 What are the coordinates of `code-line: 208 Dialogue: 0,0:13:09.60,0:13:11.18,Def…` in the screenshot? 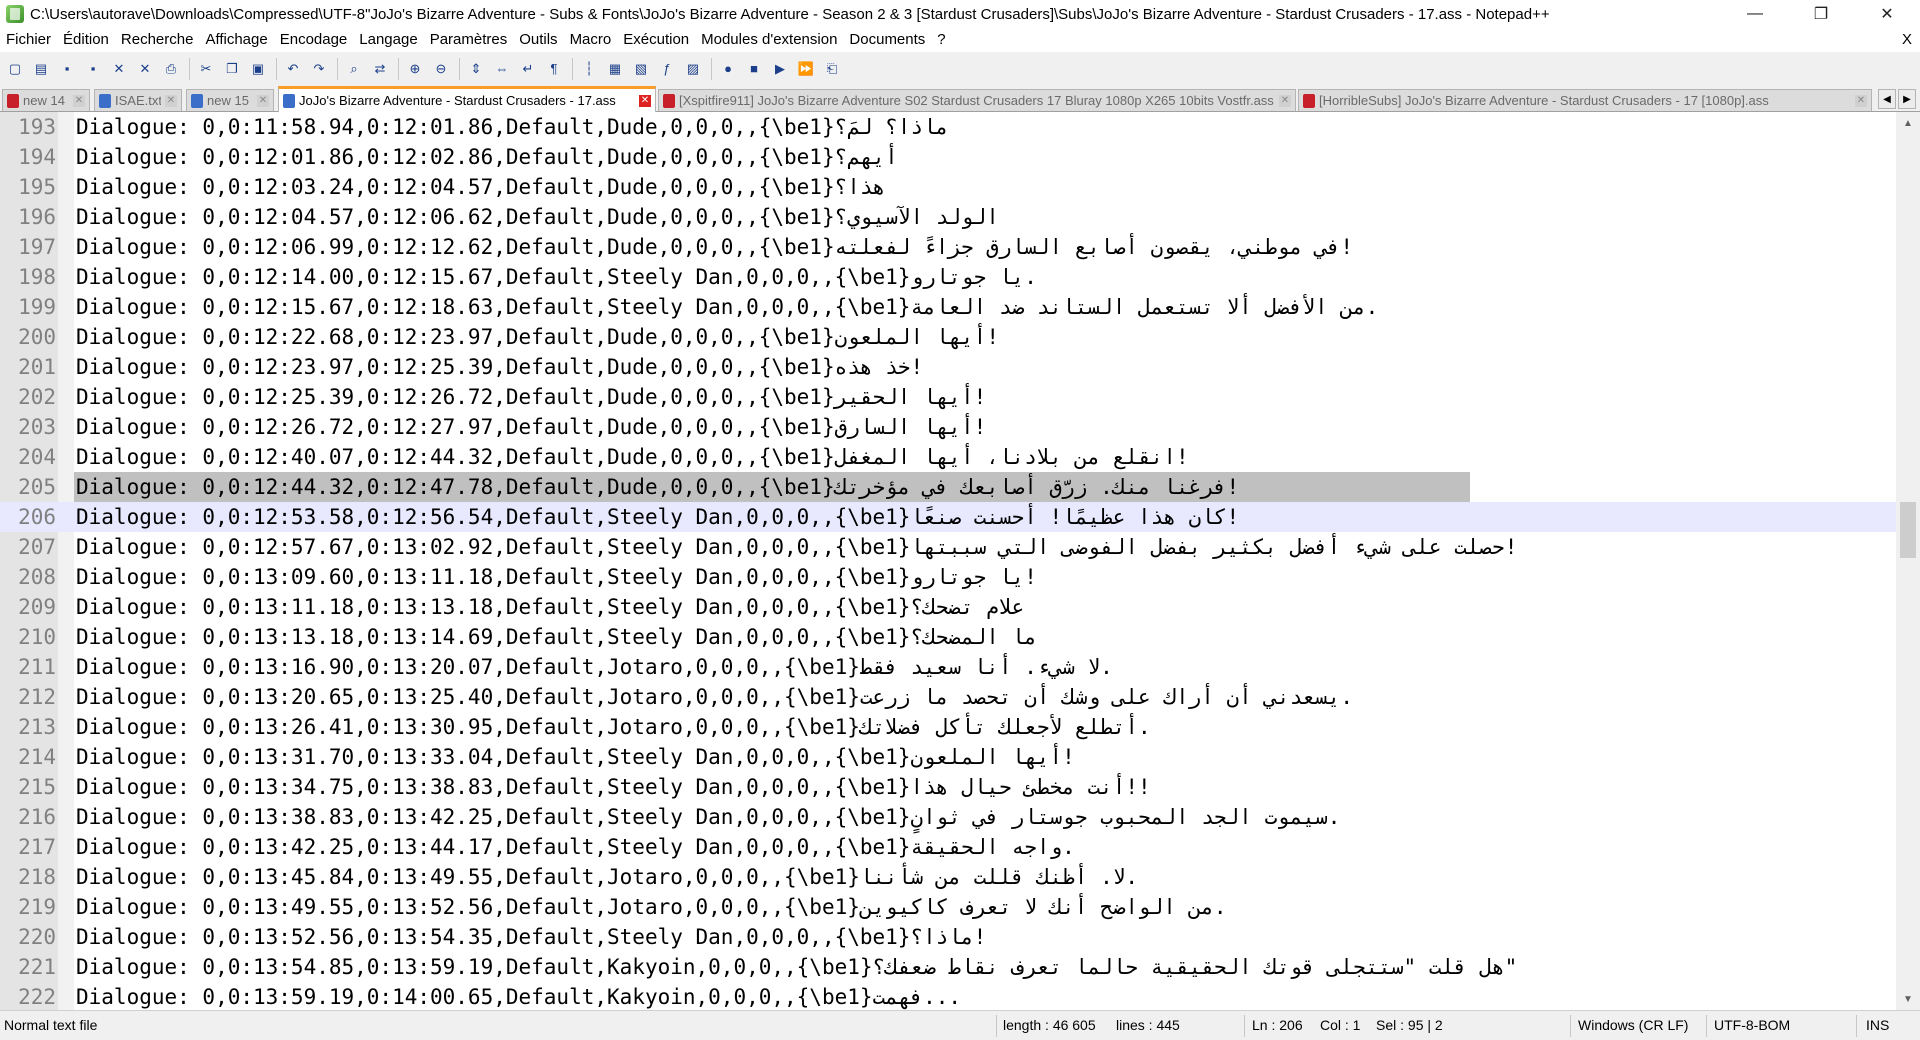 It's located at (948, 577).